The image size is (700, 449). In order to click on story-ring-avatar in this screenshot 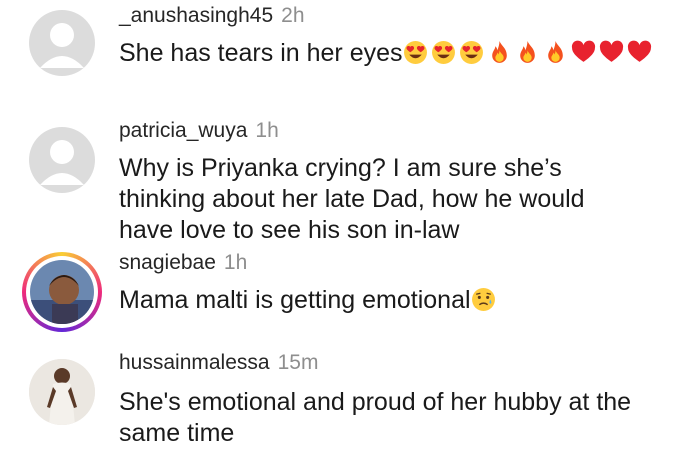, I will do `click(62, 292)`.